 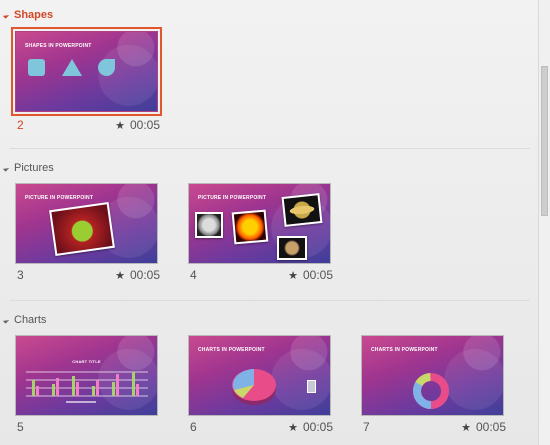 I want to click on slide-number: 2, so click(x=20, y=125).